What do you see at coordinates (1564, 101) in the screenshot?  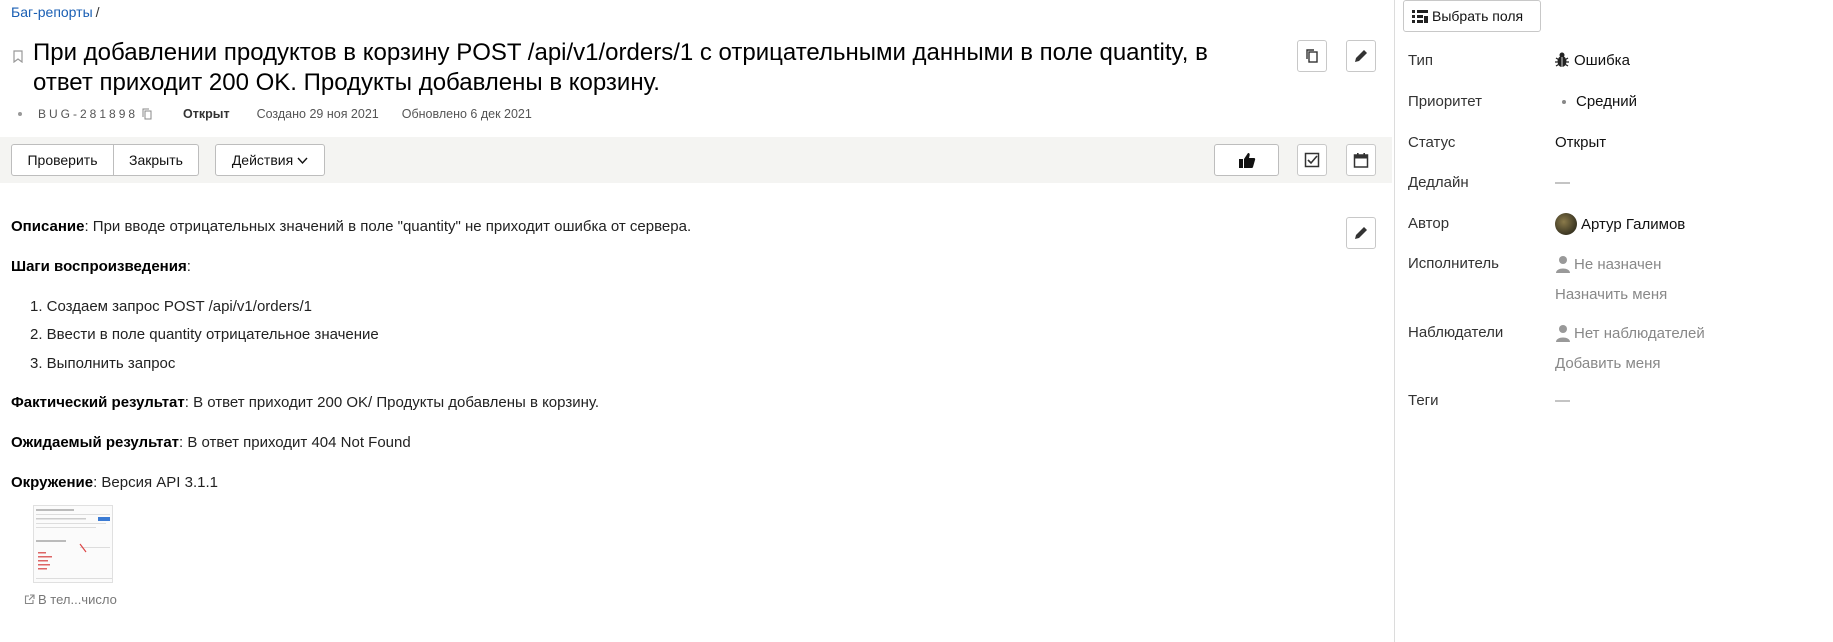 I see `priority-dot` at bounding box center [1564, 101].